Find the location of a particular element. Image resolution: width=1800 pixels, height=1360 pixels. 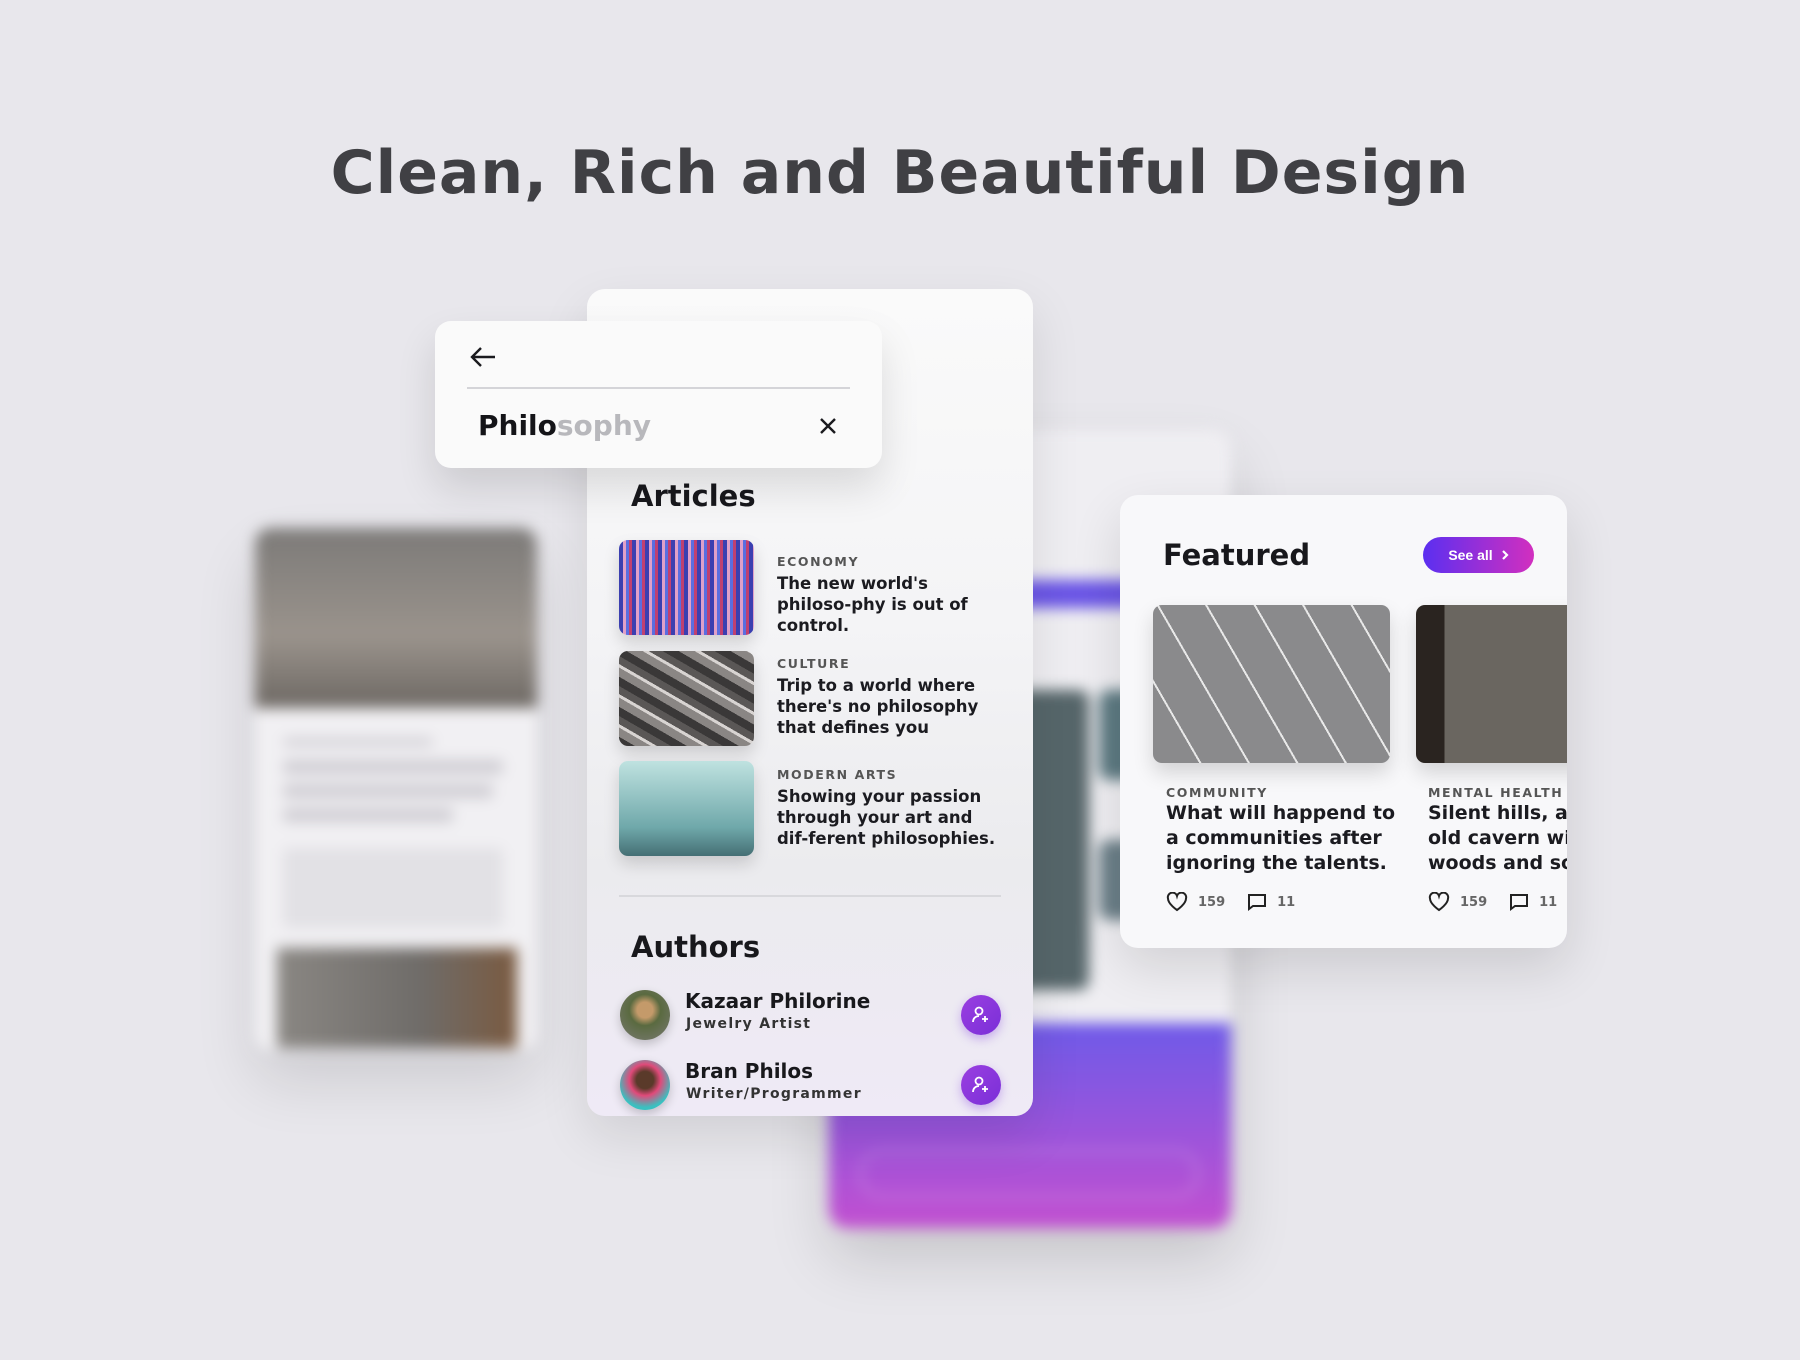

author-role: Writer/Programmer is located at coordinates (774, 1094).